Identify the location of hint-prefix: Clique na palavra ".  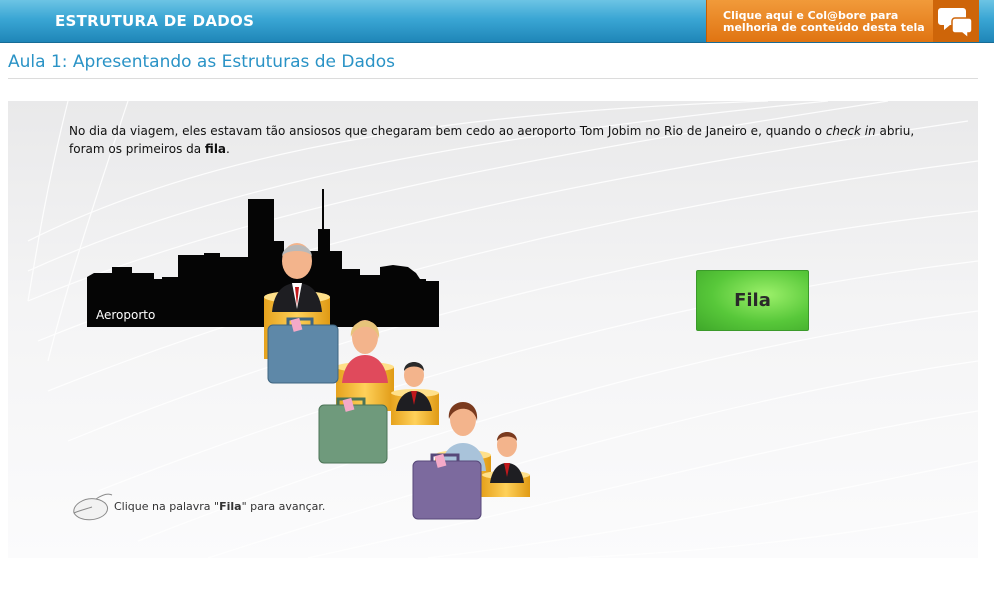
(167, 506).